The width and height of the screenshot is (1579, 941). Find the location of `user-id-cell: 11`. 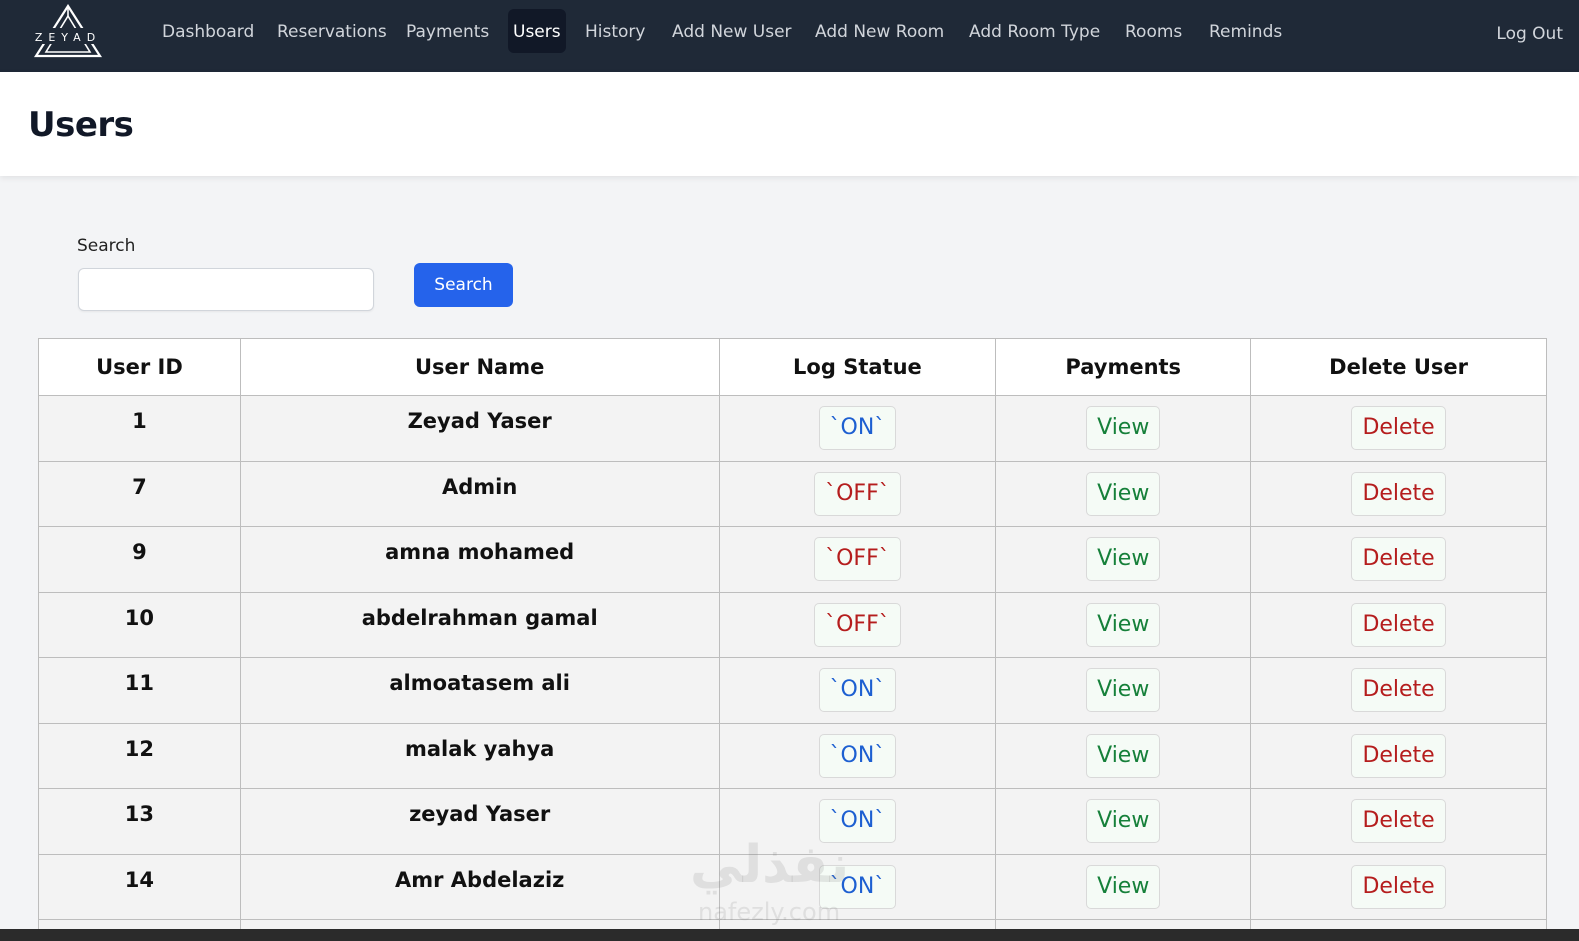

user-id-cell: 11 is located at coordinates (139, 690).